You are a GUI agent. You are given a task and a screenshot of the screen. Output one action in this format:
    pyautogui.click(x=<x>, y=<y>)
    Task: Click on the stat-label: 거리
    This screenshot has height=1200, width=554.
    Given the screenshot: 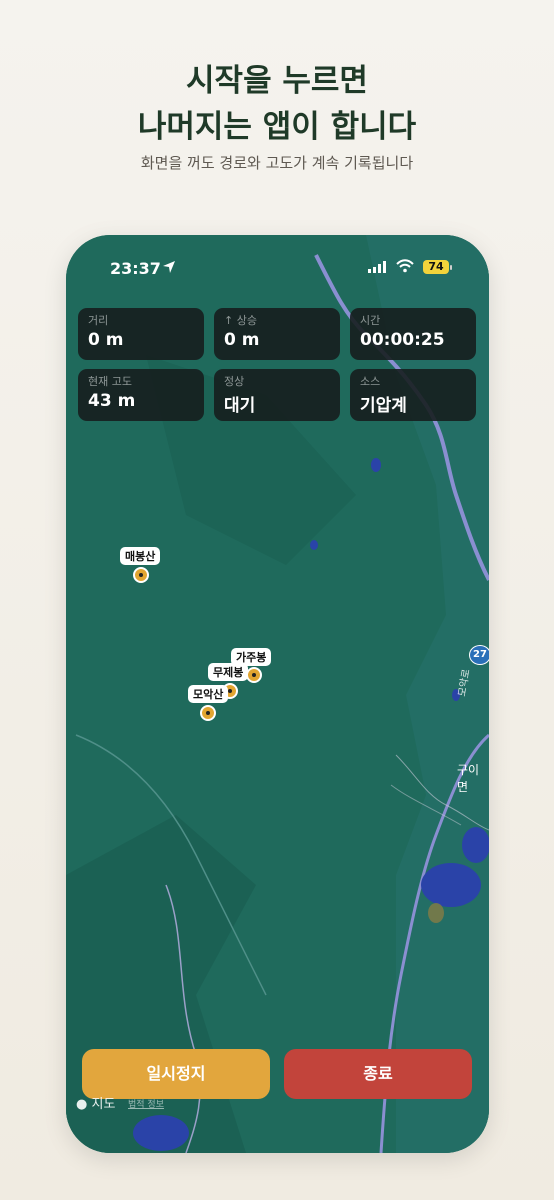 What is the action you would take?
    pyautogui.click(x=98, y=320)
    